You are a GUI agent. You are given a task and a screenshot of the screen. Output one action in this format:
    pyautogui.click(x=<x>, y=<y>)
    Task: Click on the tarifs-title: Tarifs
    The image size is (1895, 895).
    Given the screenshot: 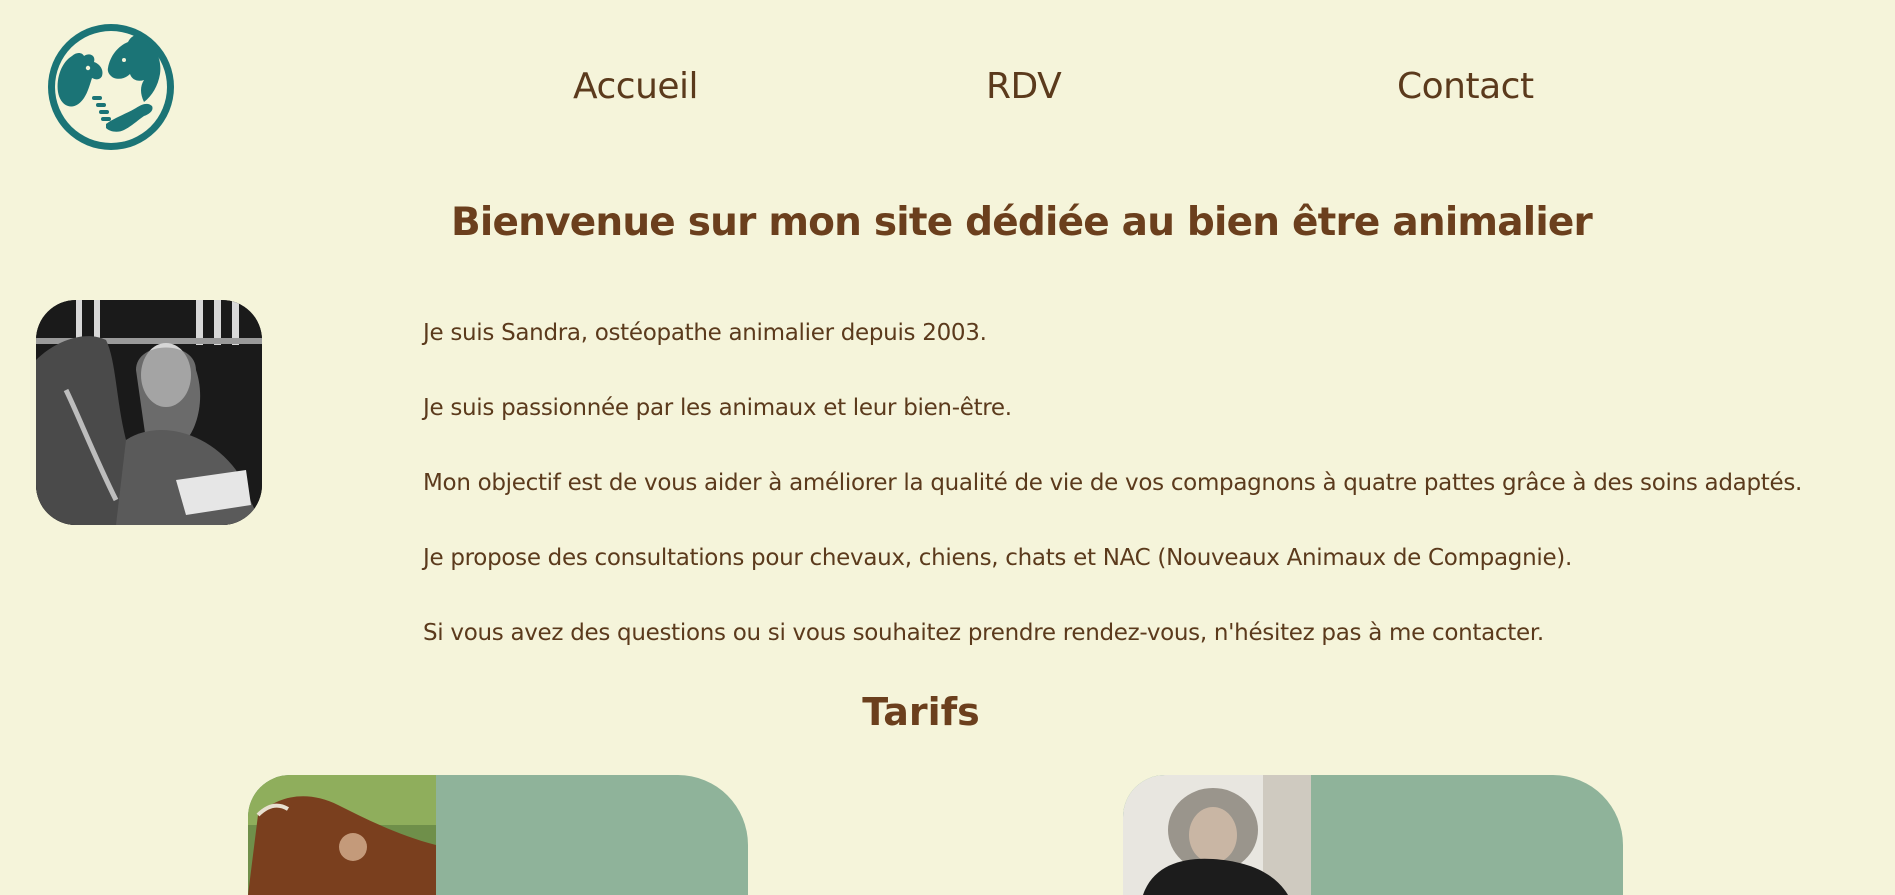 What is the action you would take?
    pyautogui.click(x=921, y=712)
    